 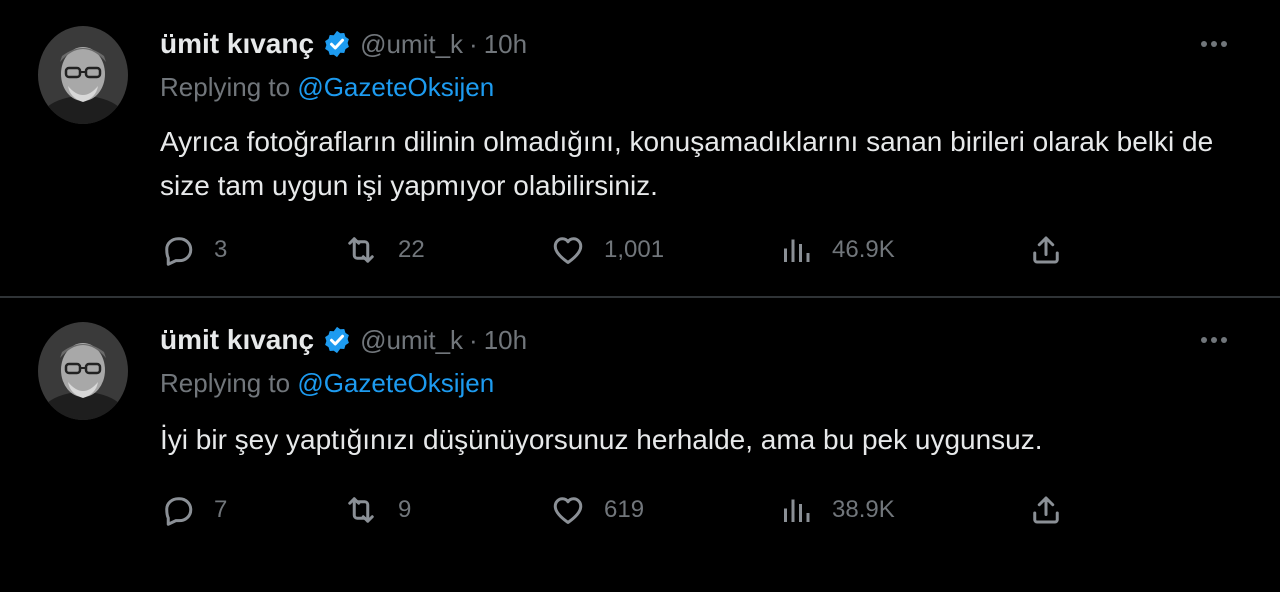 What do you see at coordinates (597, 510) in the screenshot?
I see `like-button: 619` at bounding box center [597, 510].